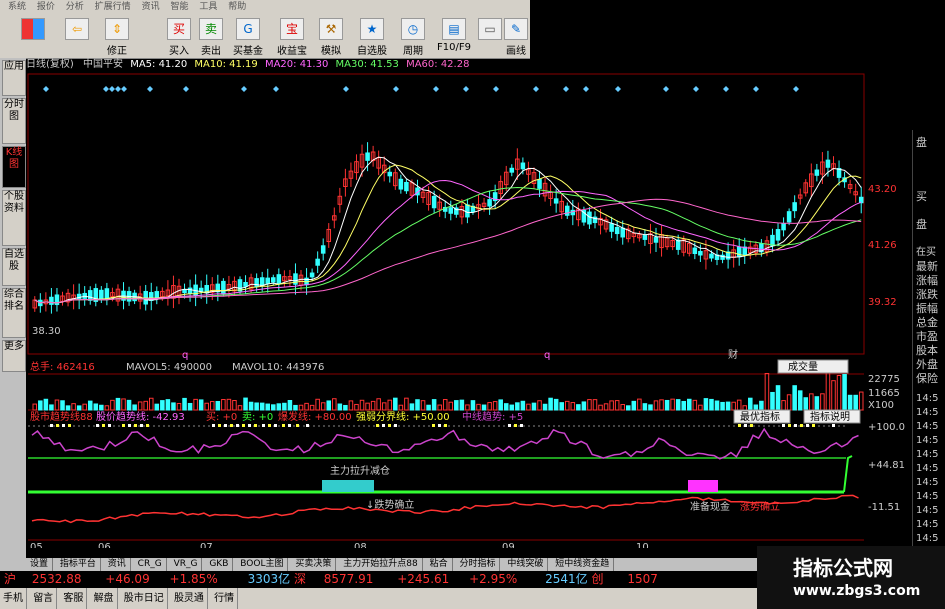 This screenshot has height=609, width=945. I want to click on indicator-burst: 爆发线: +80.00, so click(315, 416).